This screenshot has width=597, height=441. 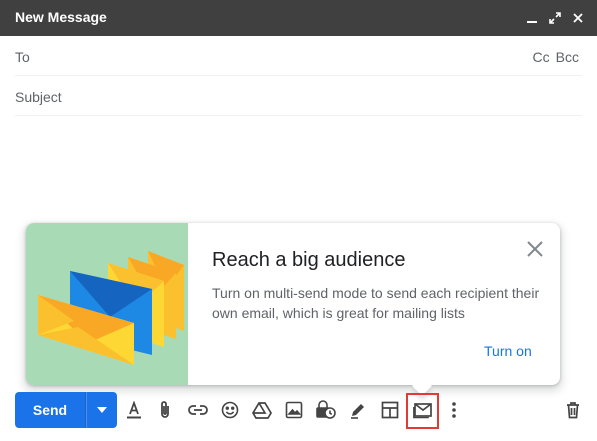 I want to click on multi-send-highlight, so click(x=422, y=411).